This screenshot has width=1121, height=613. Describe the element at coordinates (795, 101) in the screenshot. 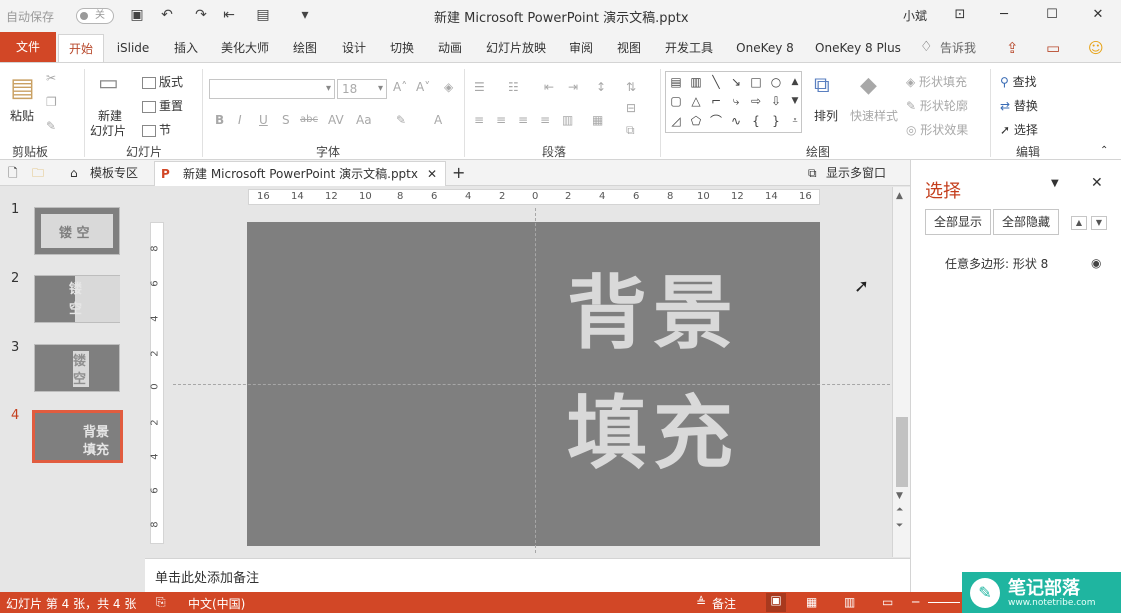

I see `gallery-down-icon: ▼` at that location.